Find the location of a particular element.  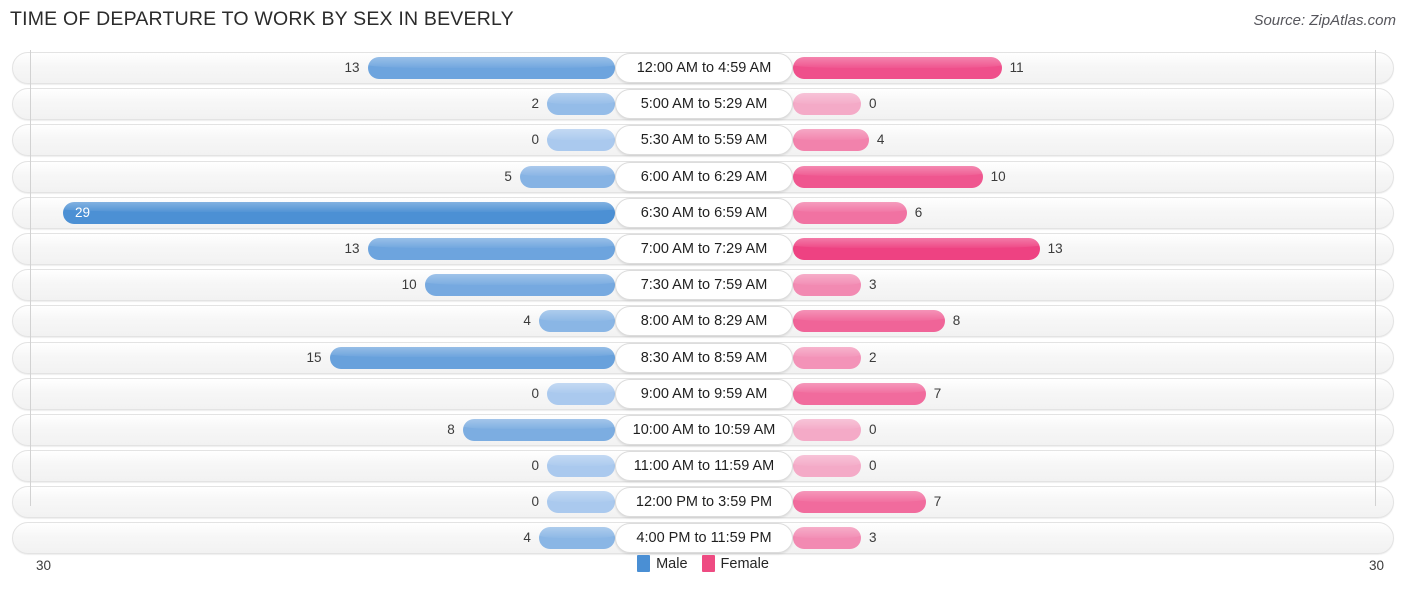

legend-label: Female is located at coordinates (744, 563).